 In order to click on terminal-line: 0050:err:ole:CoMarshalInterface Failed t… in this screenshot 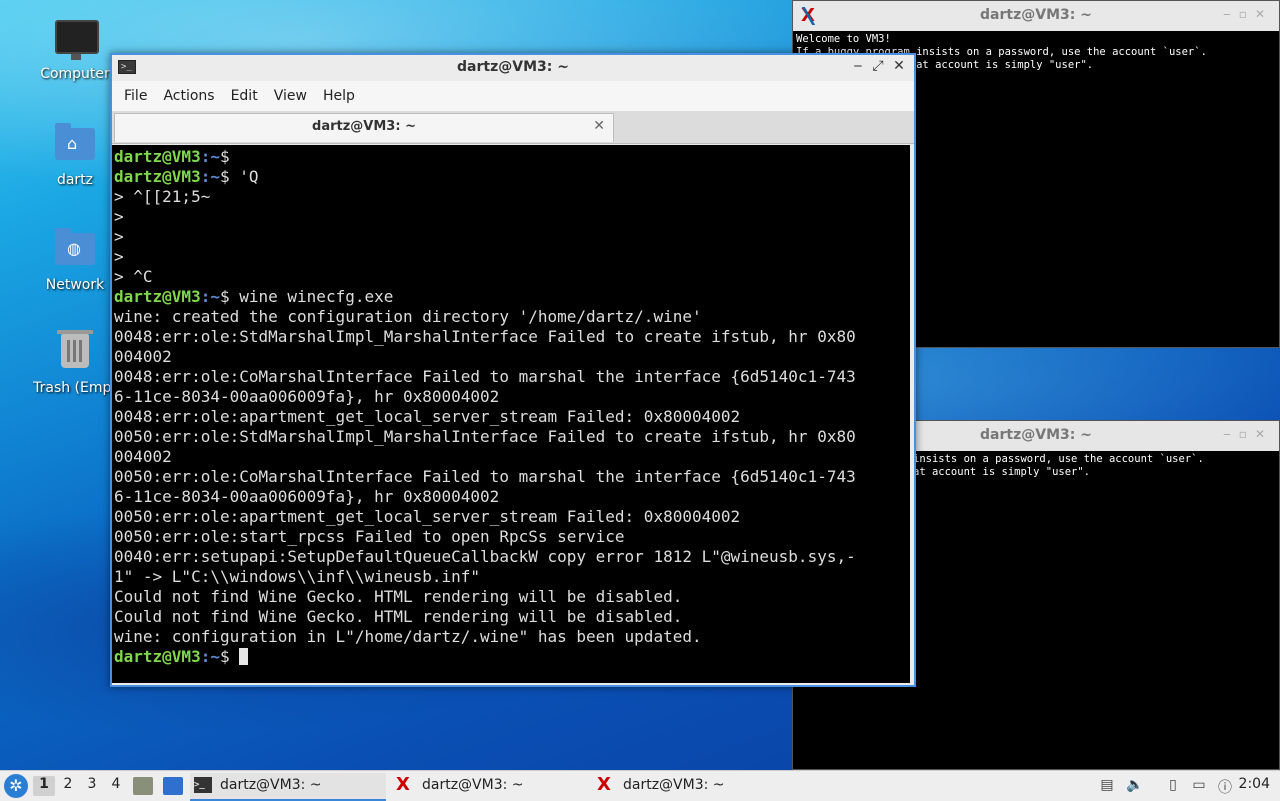, I will do `click(511, 477)`.